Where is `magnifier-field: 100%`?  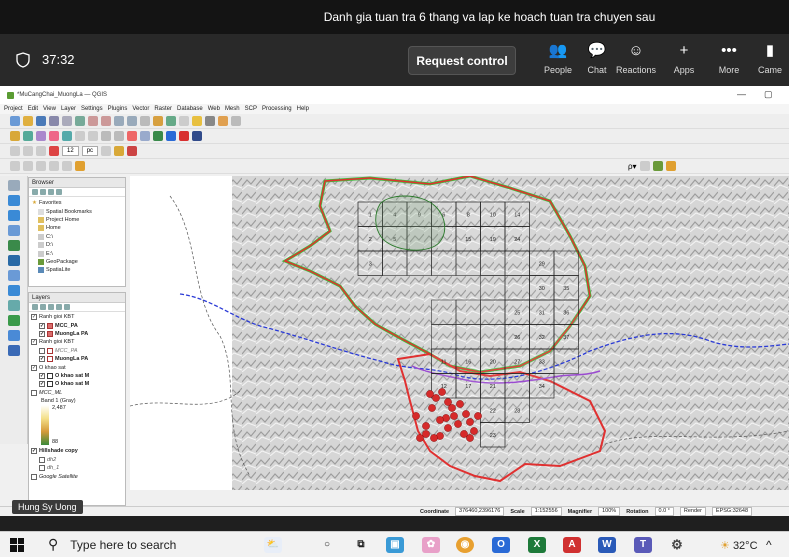
magnifier-field: 100% is located at coordinates (609, 511).